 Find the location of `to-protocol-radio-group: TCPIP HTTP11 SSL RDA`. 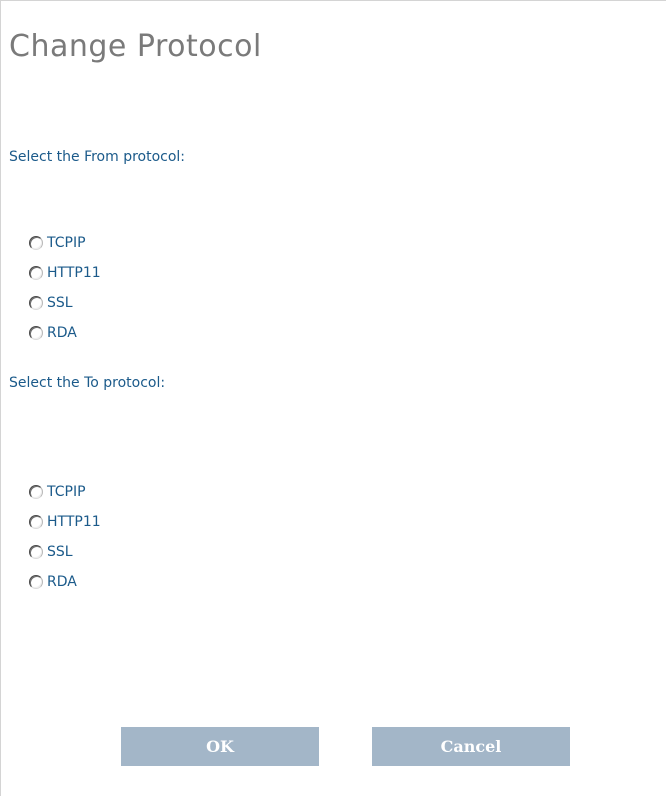

to-protocol-radio-group: TCPIP HTTP11 SSL RDA is located at coordinates (65, 537).